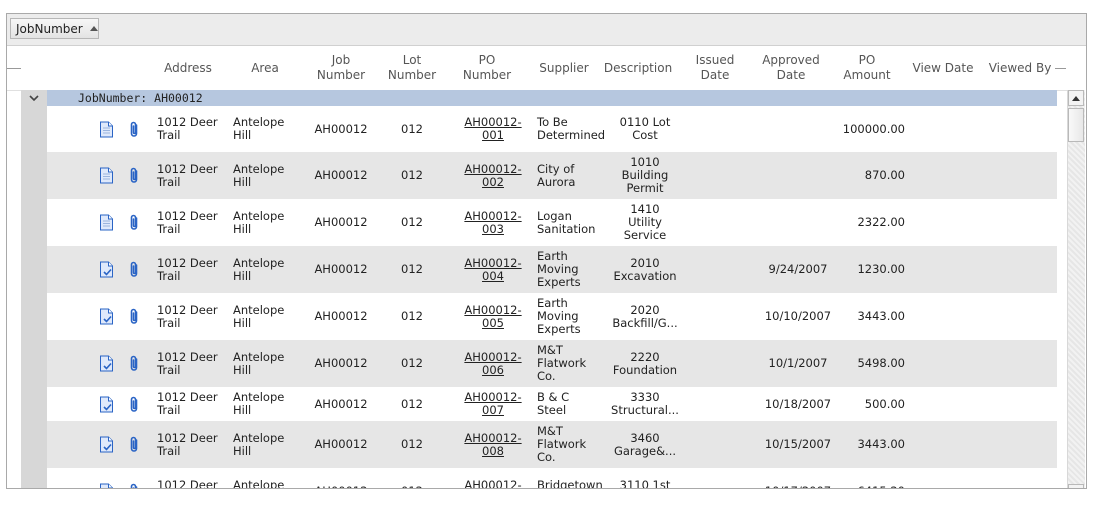 This screenshot has height=506, width=1100. What do you see at coordinates (645, 222) in the screenshot?
I see `text-line: Utility` at bounding box center [645, 222].